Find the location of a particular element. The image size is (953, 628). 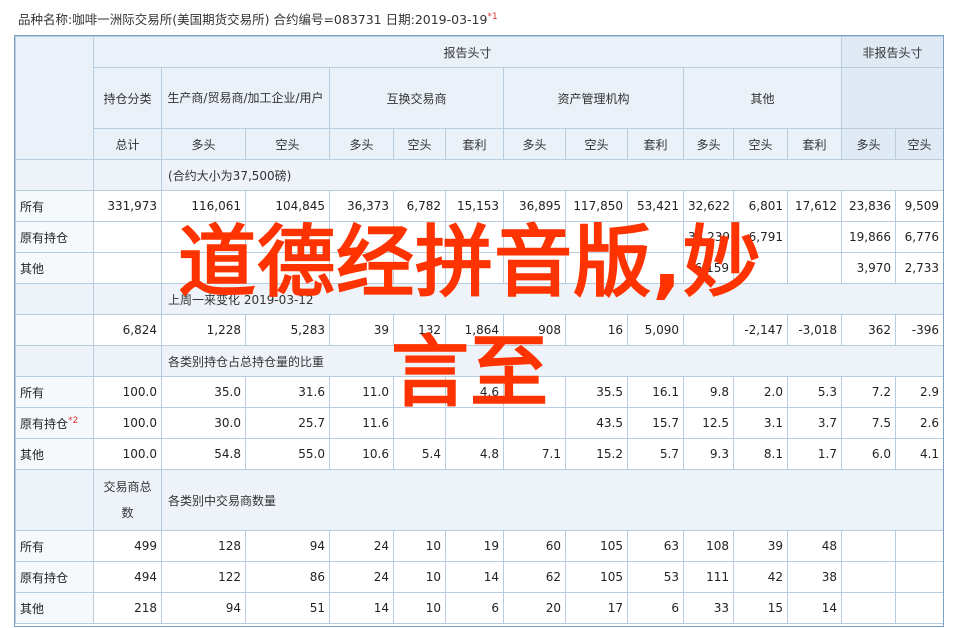

swap-header: 互换交易商 is located at coordinates (416, 98).